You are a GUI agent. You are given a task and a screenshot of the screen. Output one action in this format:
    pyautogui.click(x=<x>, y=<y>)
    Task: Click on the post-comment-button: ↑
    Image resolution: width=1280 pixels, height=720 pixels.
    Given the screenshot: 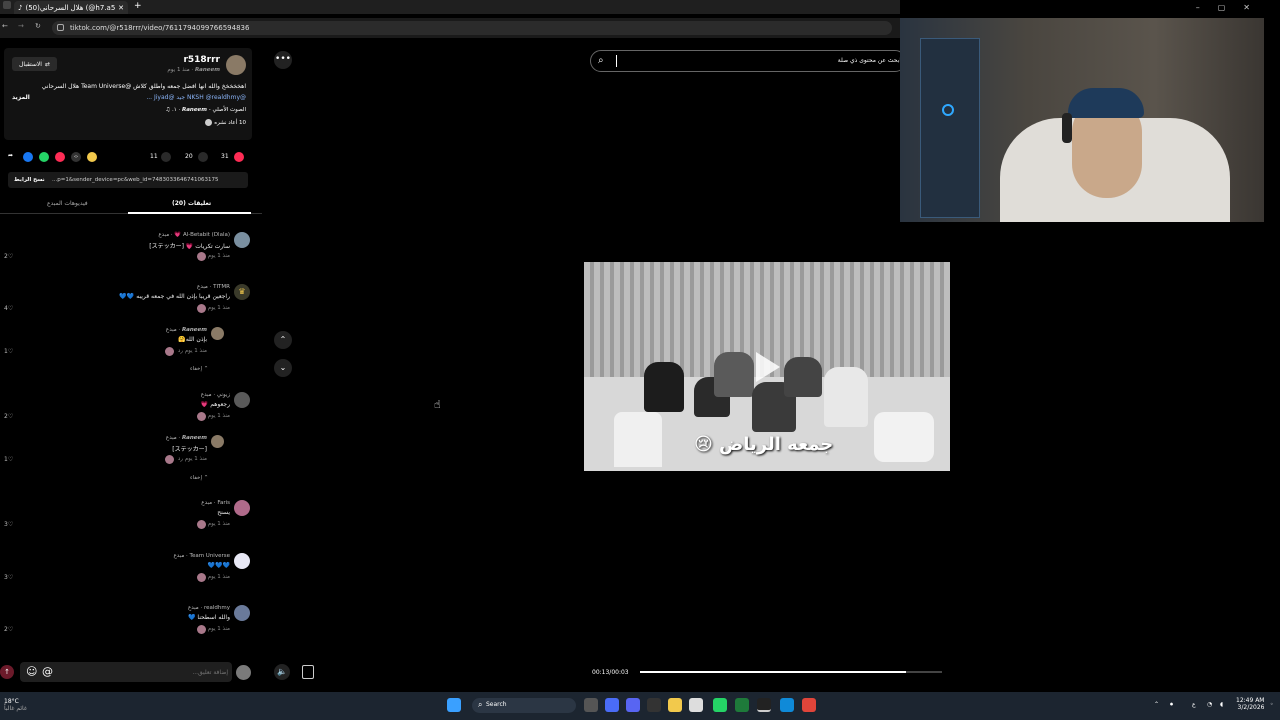 What is the action you would take?
    pyautogui.click(x=7, y=672)
    